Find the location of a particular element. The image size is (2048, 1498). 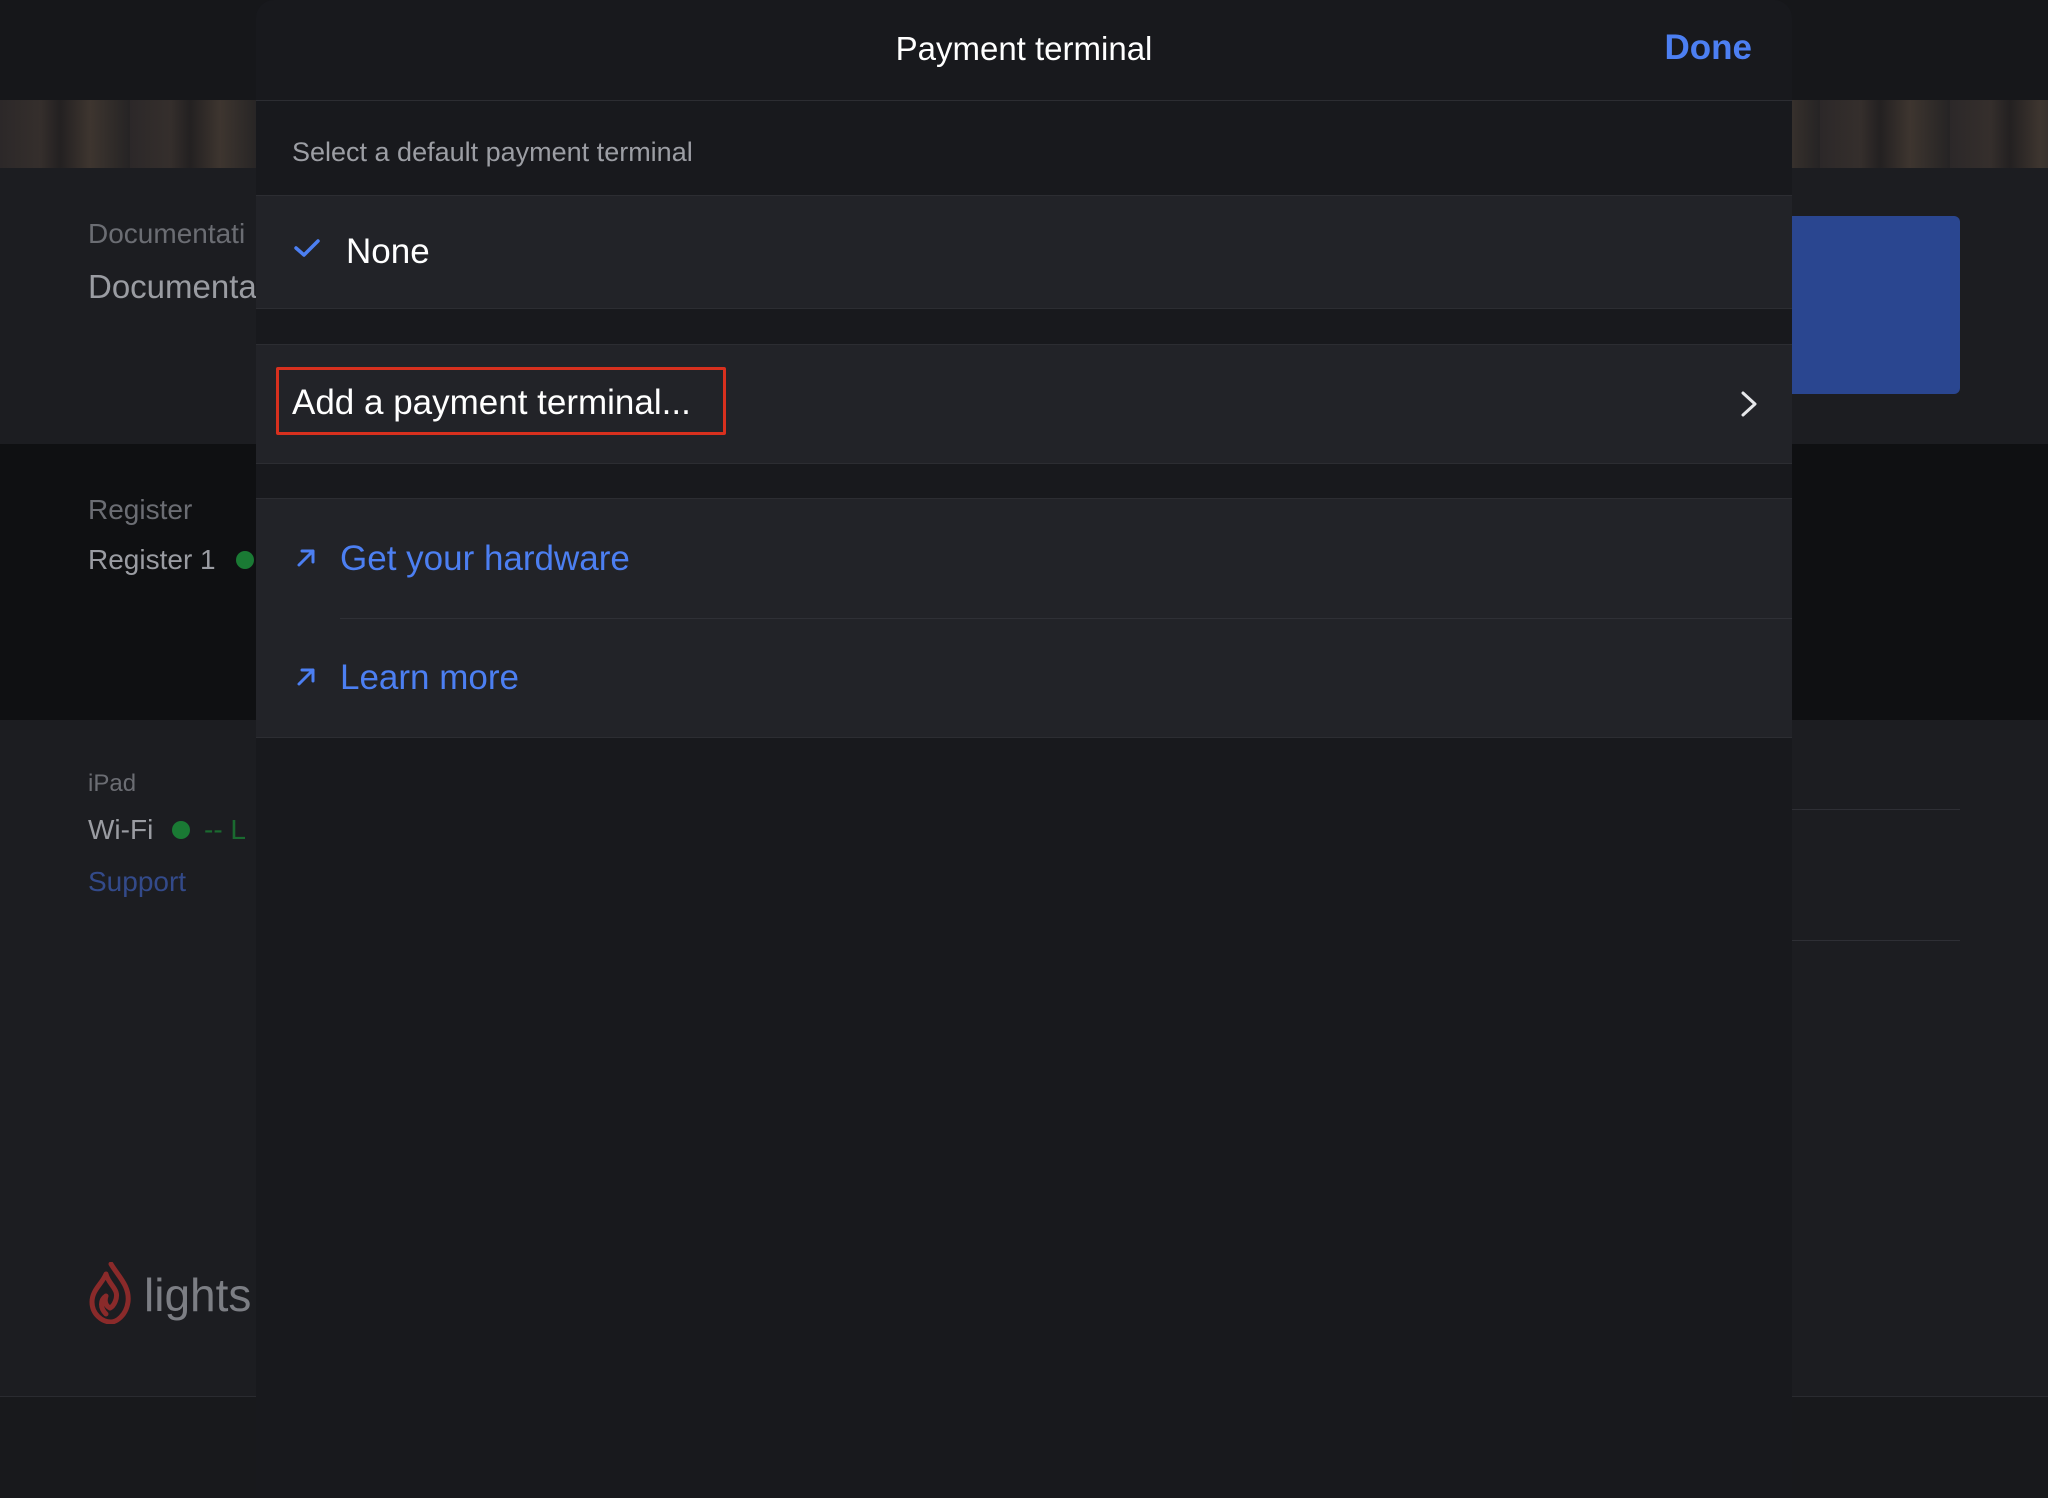

support-link: Support is located at coordinates (137, 881).